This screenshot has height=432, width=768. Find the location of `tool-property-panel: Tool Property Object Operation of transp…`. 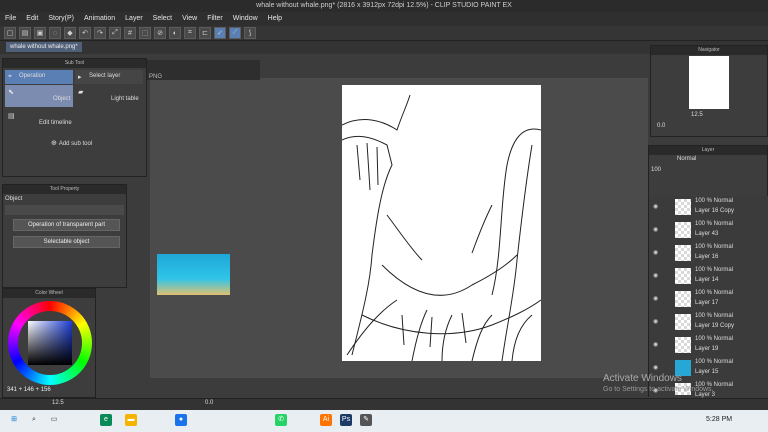

tool-property-panel: Tool Property Object Operation of transp… is located at coordinates (64, 236).